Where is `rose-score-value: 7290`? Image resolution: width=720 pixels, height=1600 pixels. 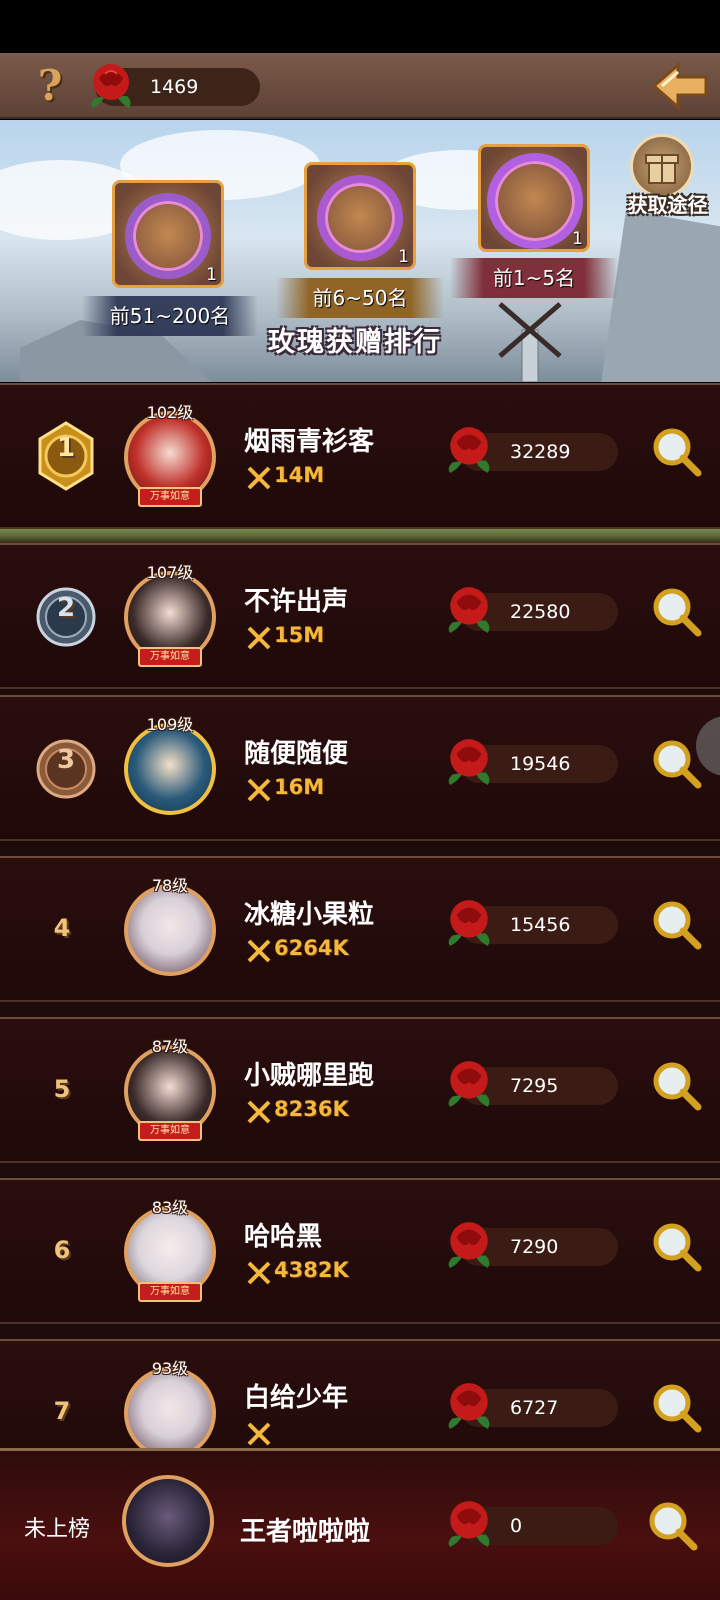
rose-score-value: 7290 is located at coordinates (534, 1247).